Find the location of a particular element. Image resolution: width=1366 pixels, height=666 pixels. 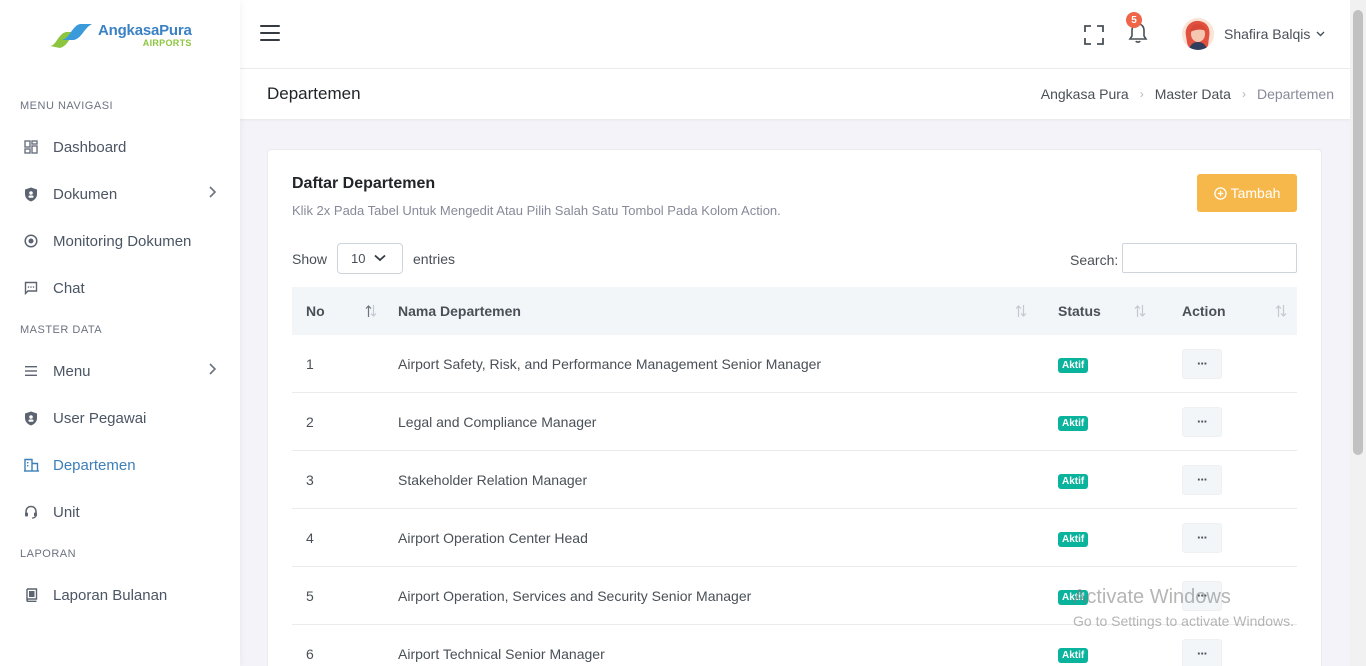

column-header-no: No is located at coordinates (337, 311).